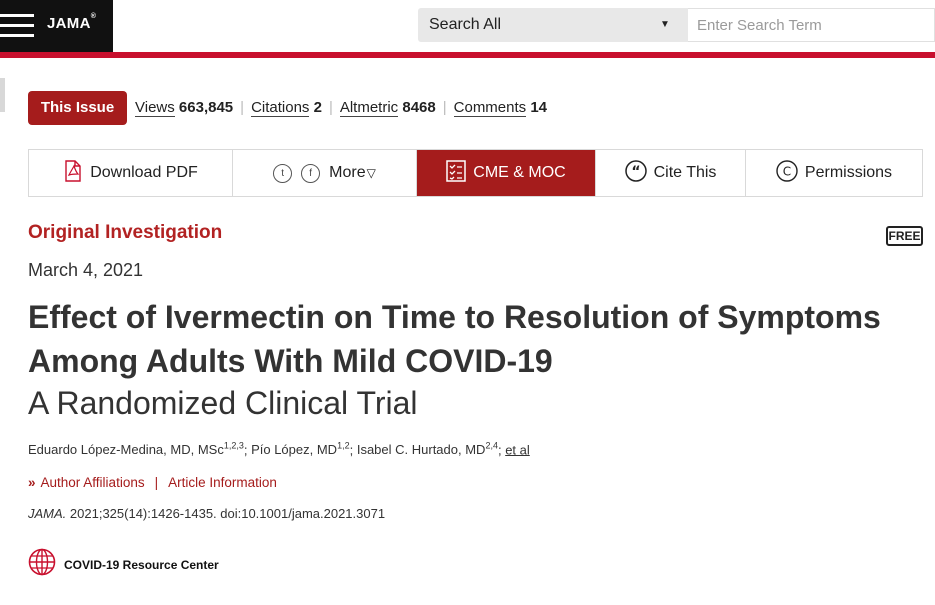  Describe the element at coordinates (223, 403) in the screenshot. I see `article-subtitle: A Randomized Clinical Trial` at that location.